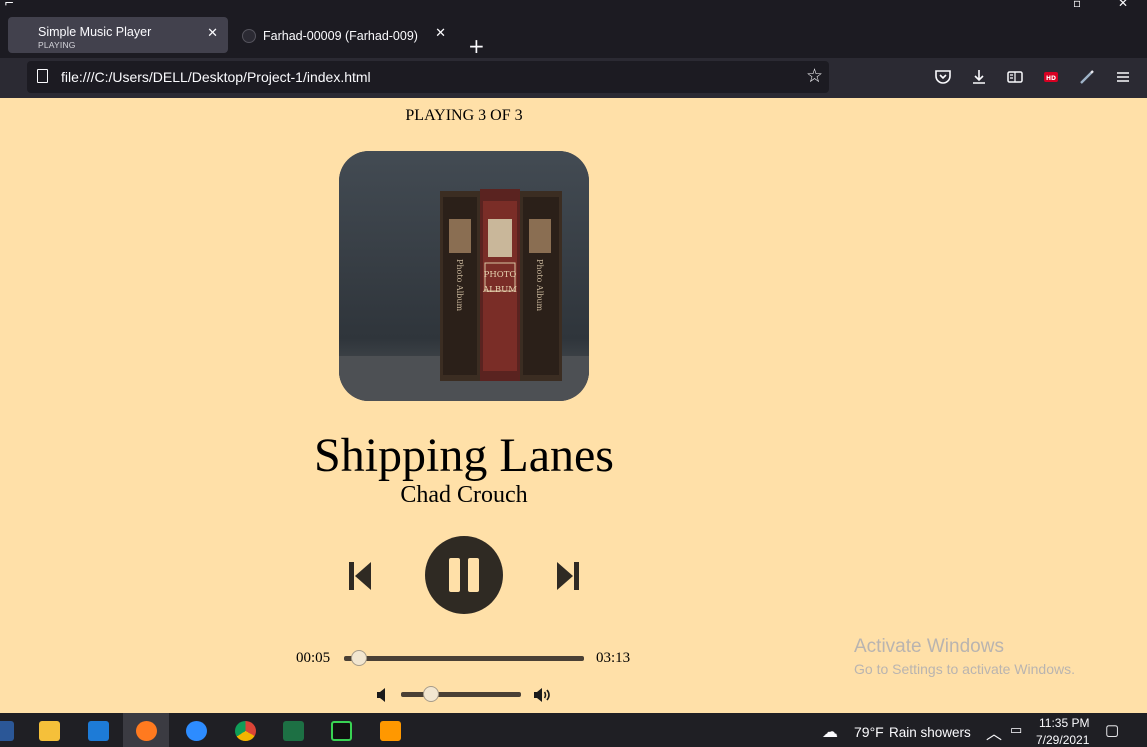  What do you see at coordinates (95, 32) in the screenshot?
I see `tab-title: Simple Music Player` at bounding box center [95, 32].